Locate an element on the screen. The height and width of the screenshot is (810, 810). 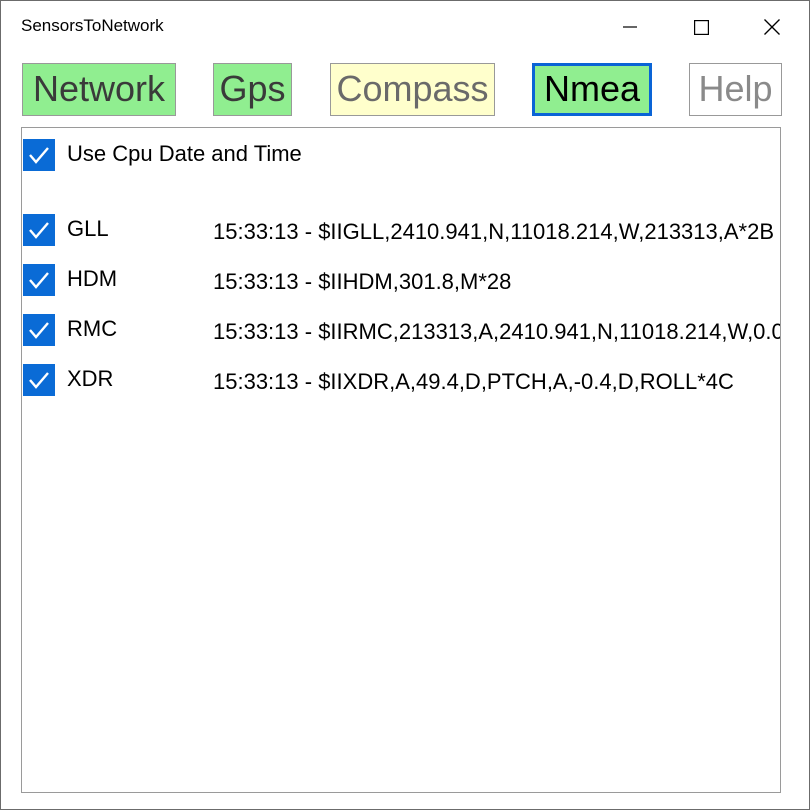
hdm-label: HDM is located at coordinates (92, 278).